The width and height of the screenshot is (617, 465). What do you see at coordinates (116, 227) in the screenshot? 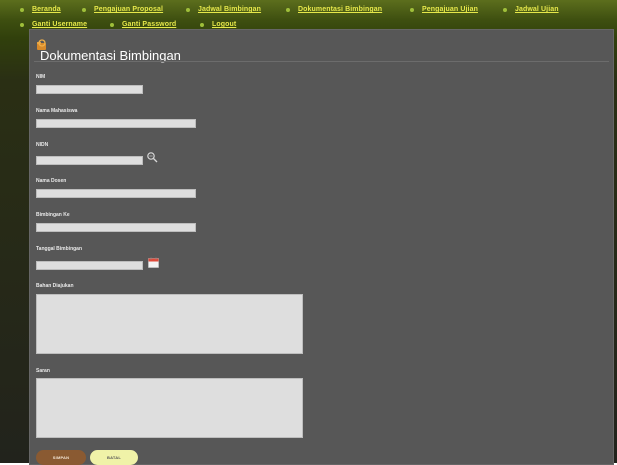
I see `bimbingan-ke-field` at bounding box center [116, 227].